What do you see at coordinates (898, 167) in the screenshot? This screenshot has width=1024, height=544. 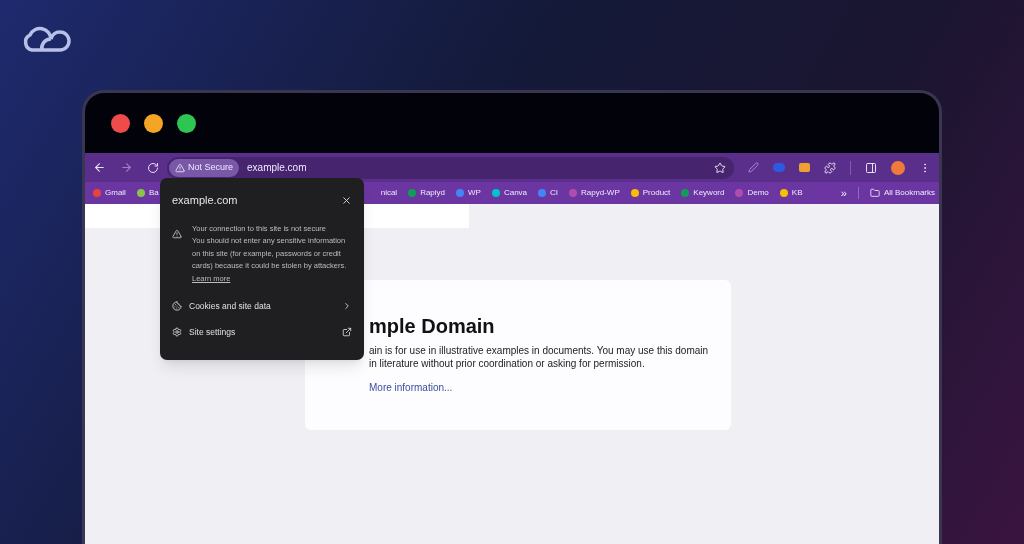 I see `profile-avatar` at bounding box center [898, 167].